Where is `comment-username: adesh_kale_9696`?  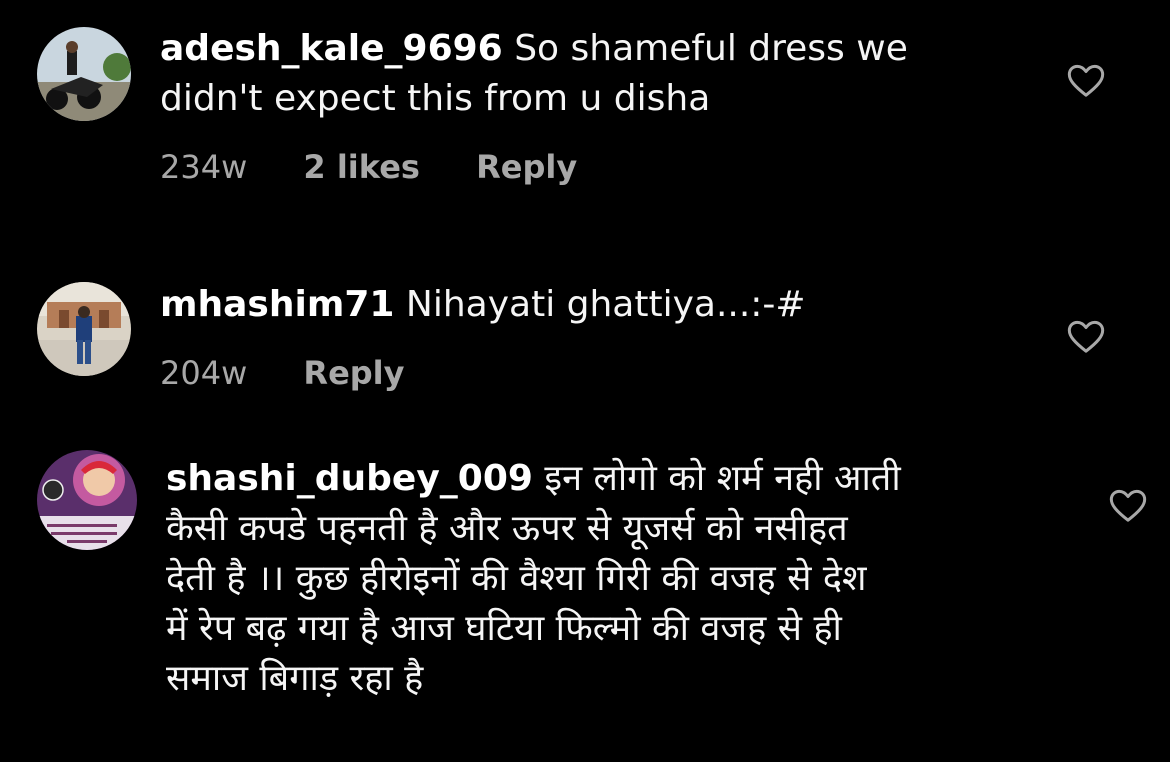
comment-username: adesh_kale_9696 is located at coordinates (331, 48).